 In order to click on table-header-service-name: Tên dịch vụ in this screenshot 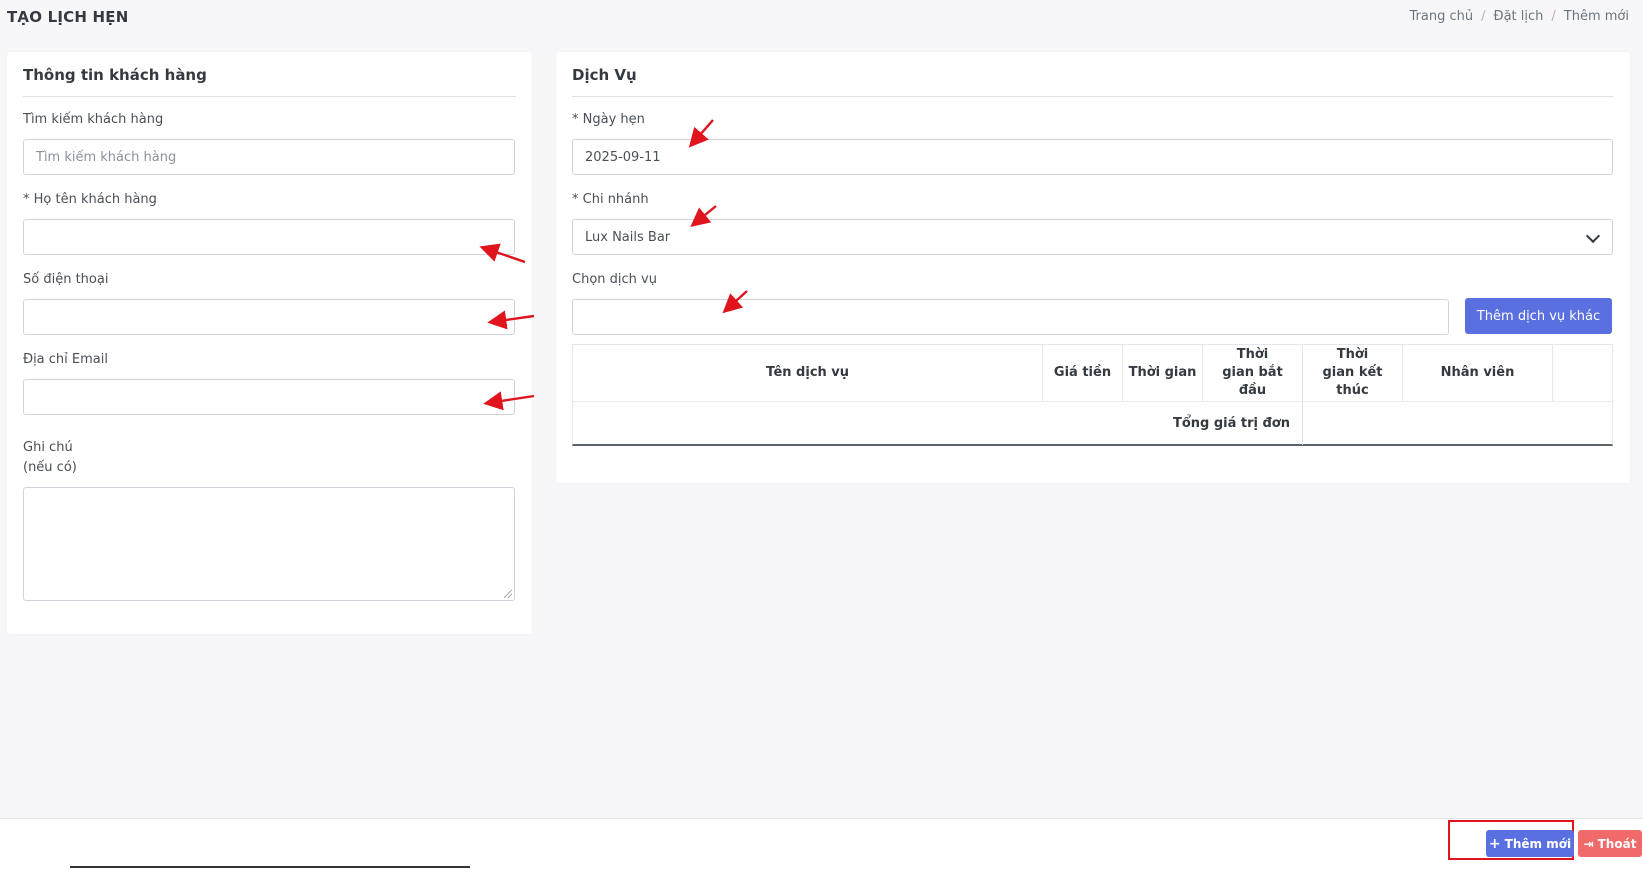, I will do `click(808, 373)`.